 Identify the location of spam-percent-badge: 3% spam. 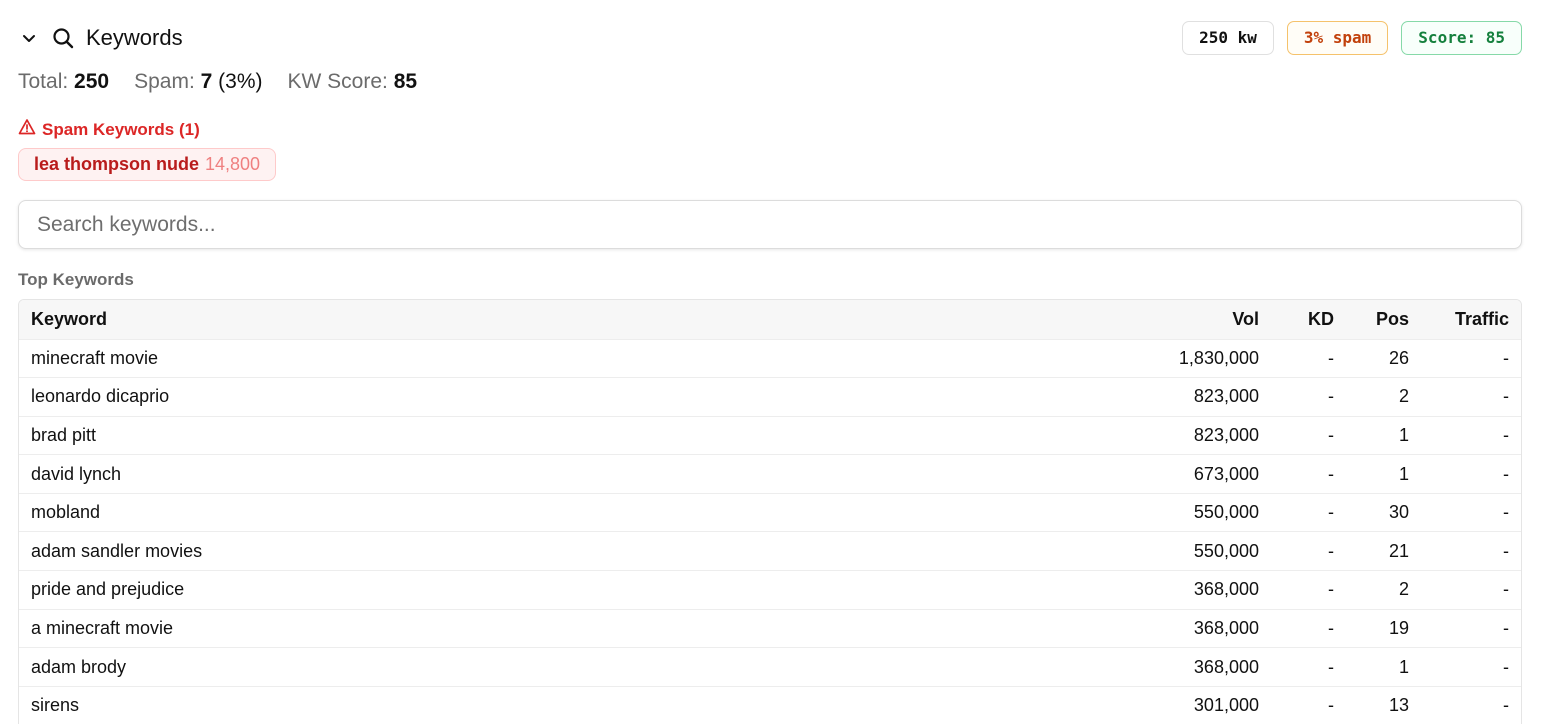
(1337, 38).